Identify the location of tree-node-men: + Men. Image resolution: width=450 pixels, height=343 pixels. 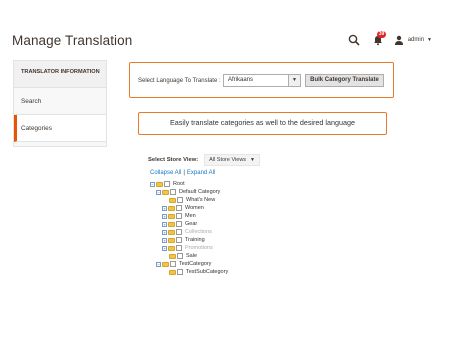
(179, 216).